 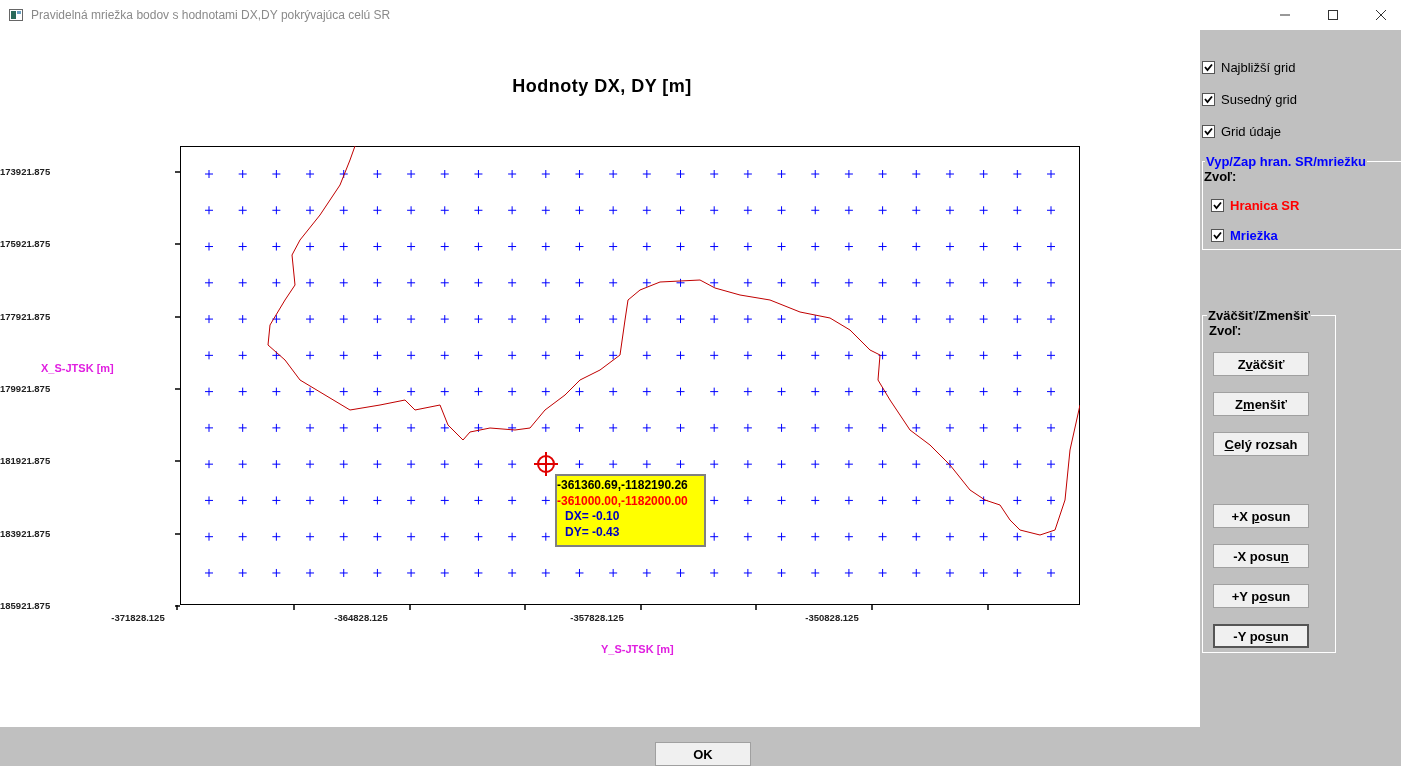 I want to click on y-tick-label: 175921.875, so click(x=25, y=243).